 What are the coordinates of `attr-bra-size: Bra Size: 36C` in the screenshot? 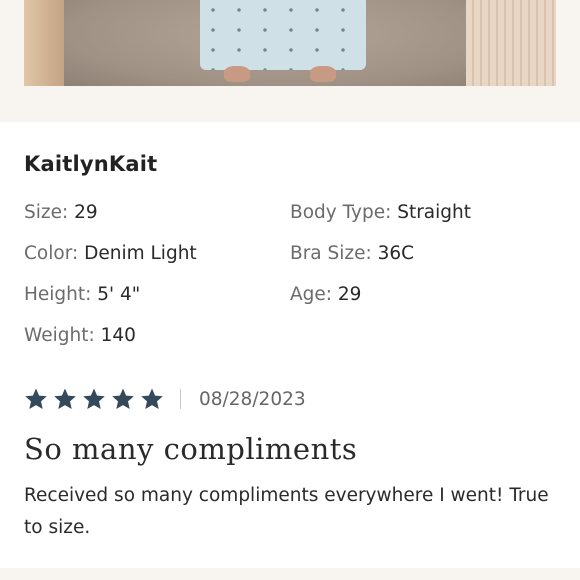 It's located at (352, 253).